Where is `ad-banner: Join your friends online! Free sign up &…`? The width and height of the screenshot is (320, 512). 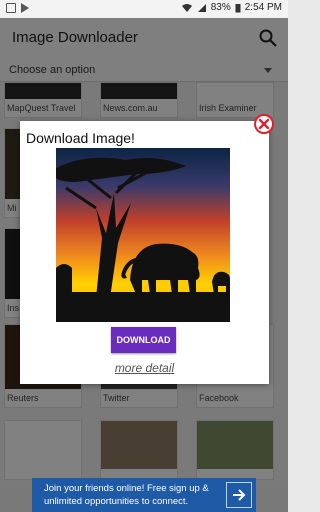 ad-banner: Join your friends online! Free sign up &… is located at coordinates (144, 495).